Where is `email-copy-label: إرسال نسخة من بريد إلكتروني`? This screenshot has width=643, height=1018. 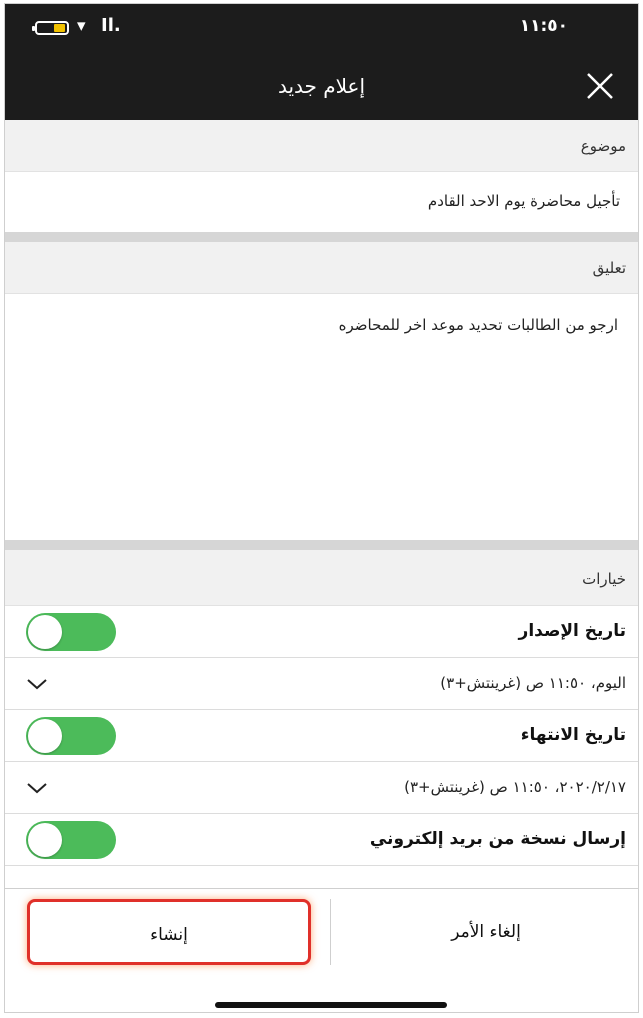 email-copy-label: إرسال نسخة من بريد إلكتروني is located at coordinates (497, 839).